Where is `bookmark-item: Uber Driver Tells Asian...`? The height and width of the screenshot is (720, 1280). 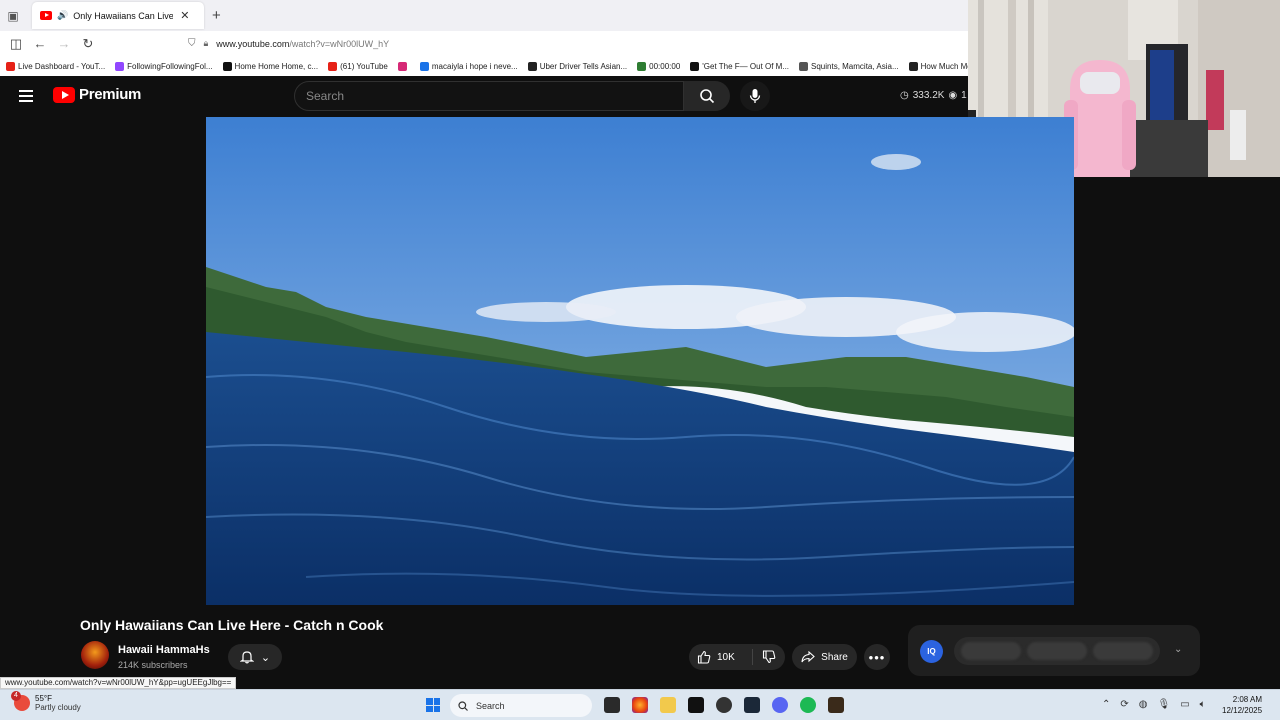 bookmark-item: Uber Driver Tells Asian... is located at coordinates (577, 66).